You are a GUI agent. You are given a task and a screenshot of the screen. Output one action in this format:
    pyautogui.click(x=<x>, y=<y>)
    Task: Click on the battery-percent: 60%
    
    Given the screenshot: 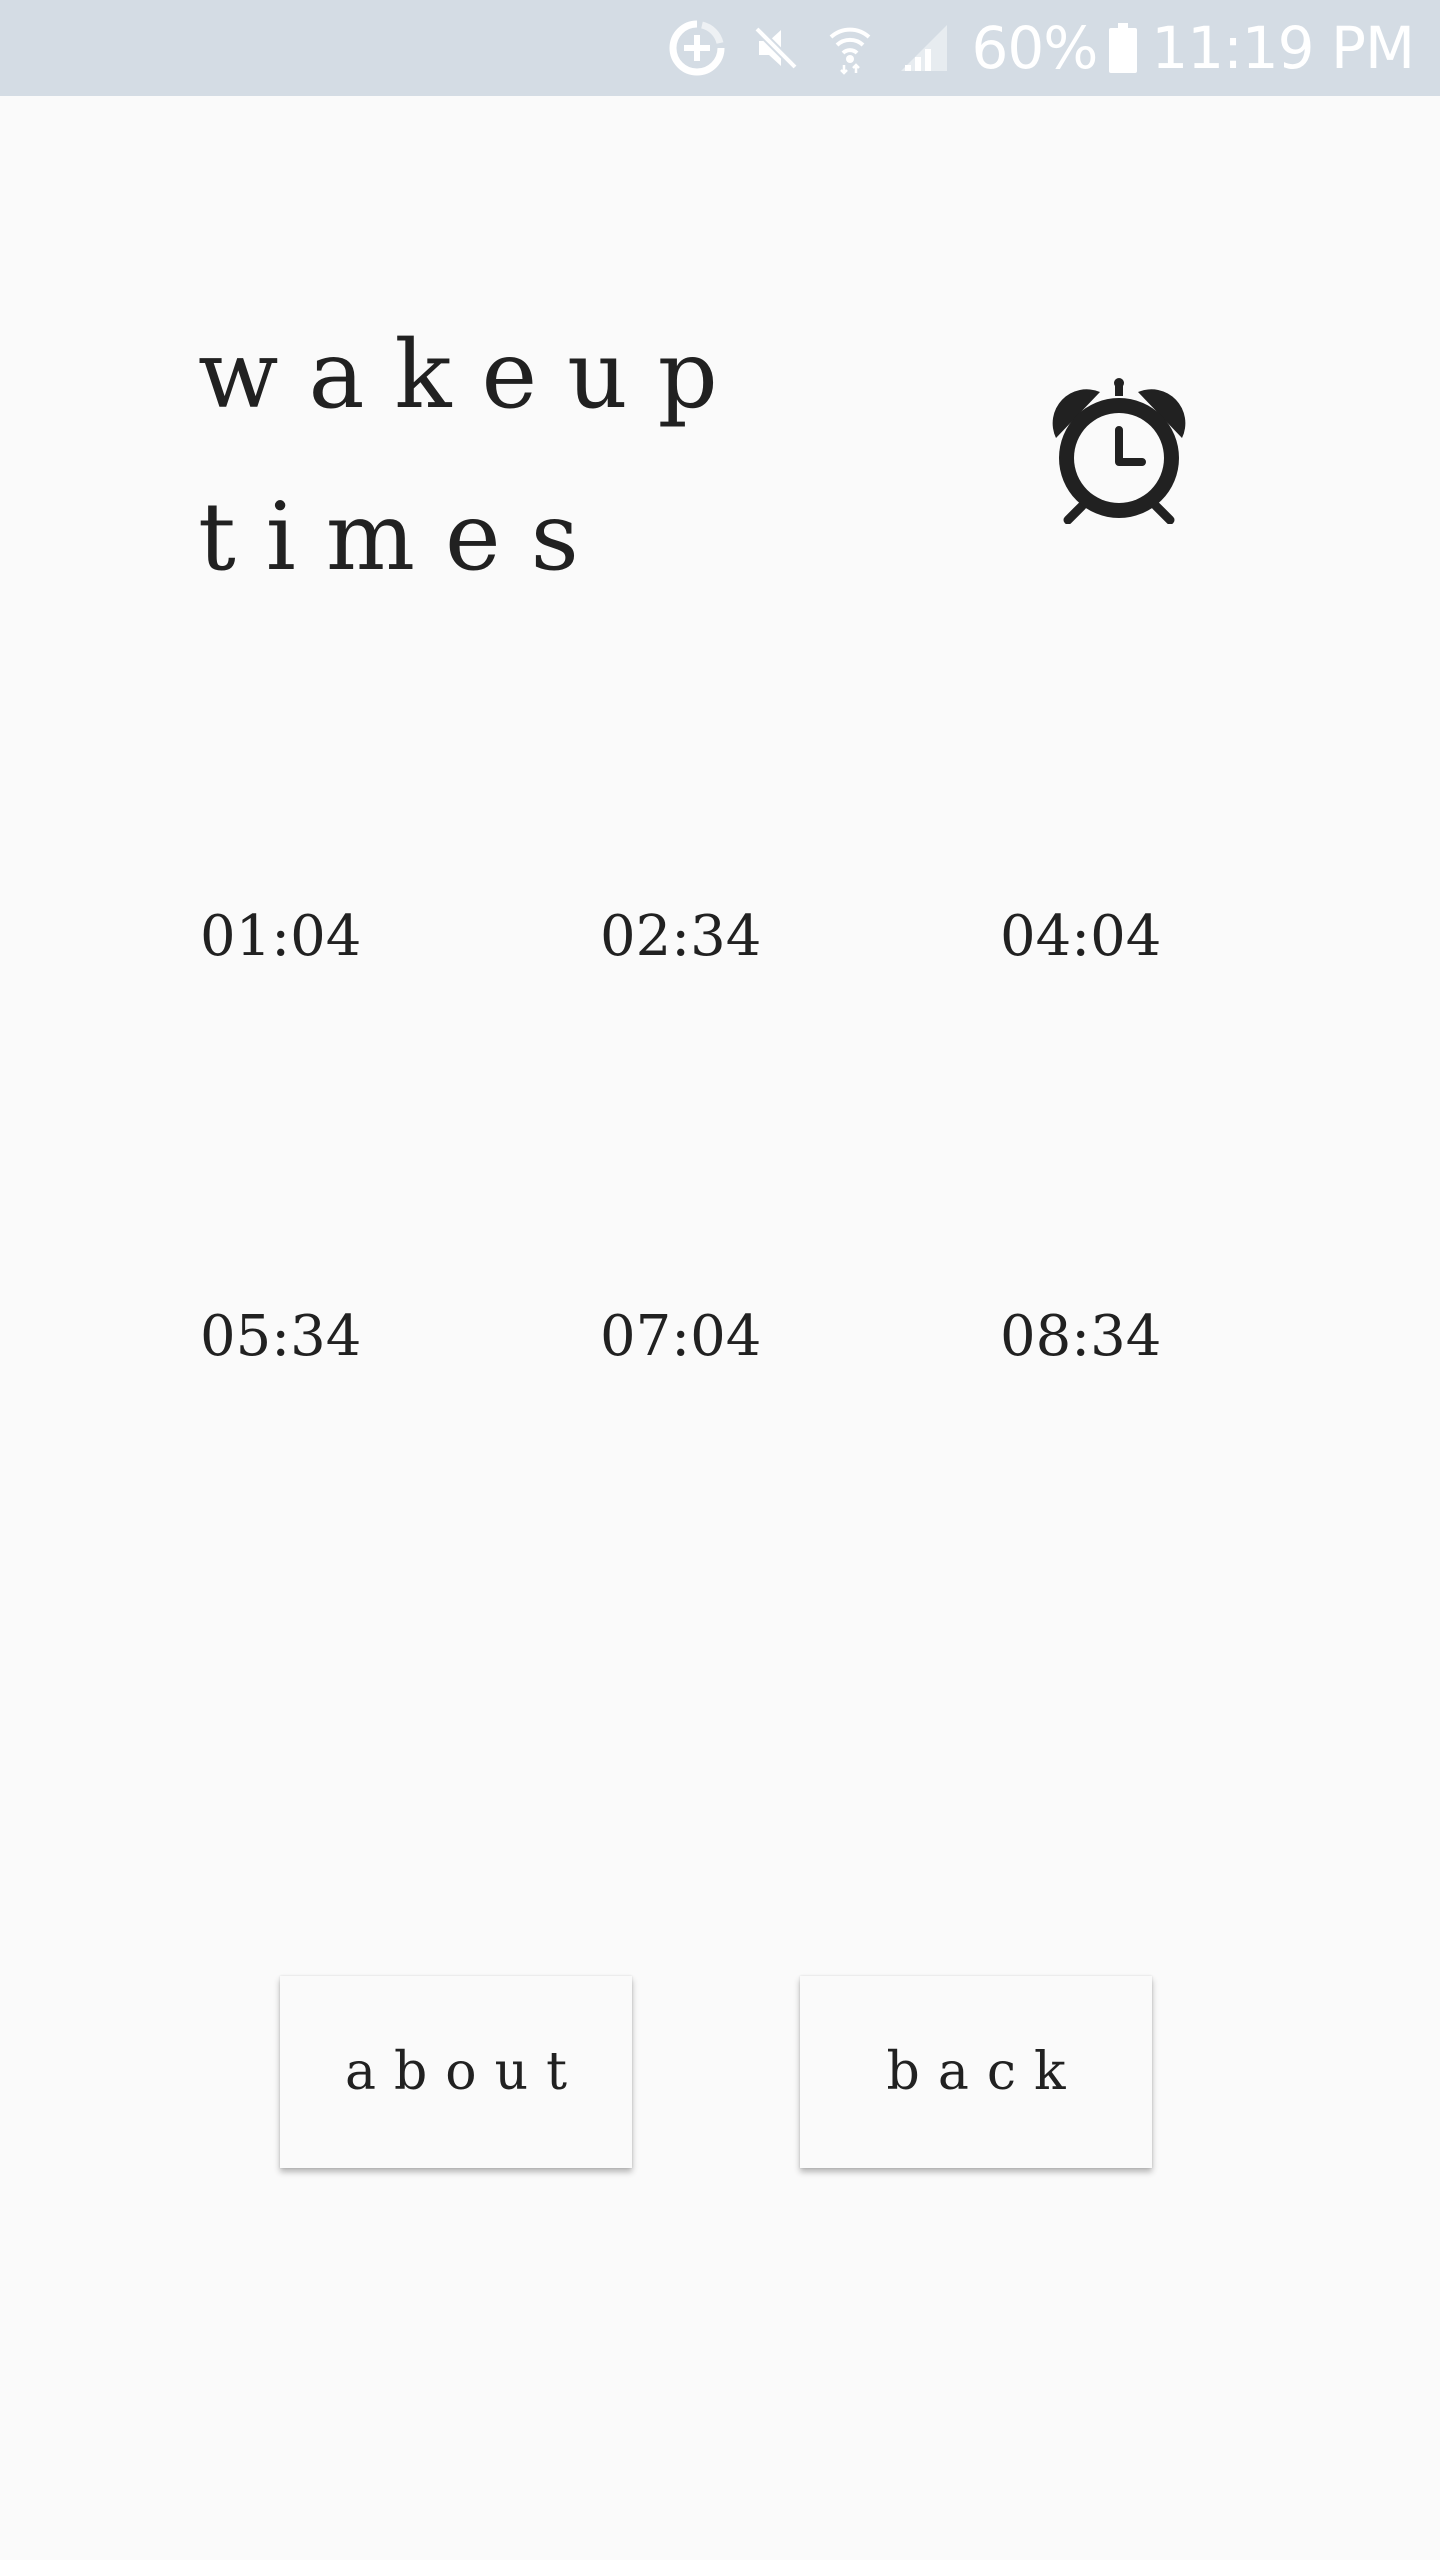 What is the action you would take?
    pyautogui.click(x=1034, y=48)
    